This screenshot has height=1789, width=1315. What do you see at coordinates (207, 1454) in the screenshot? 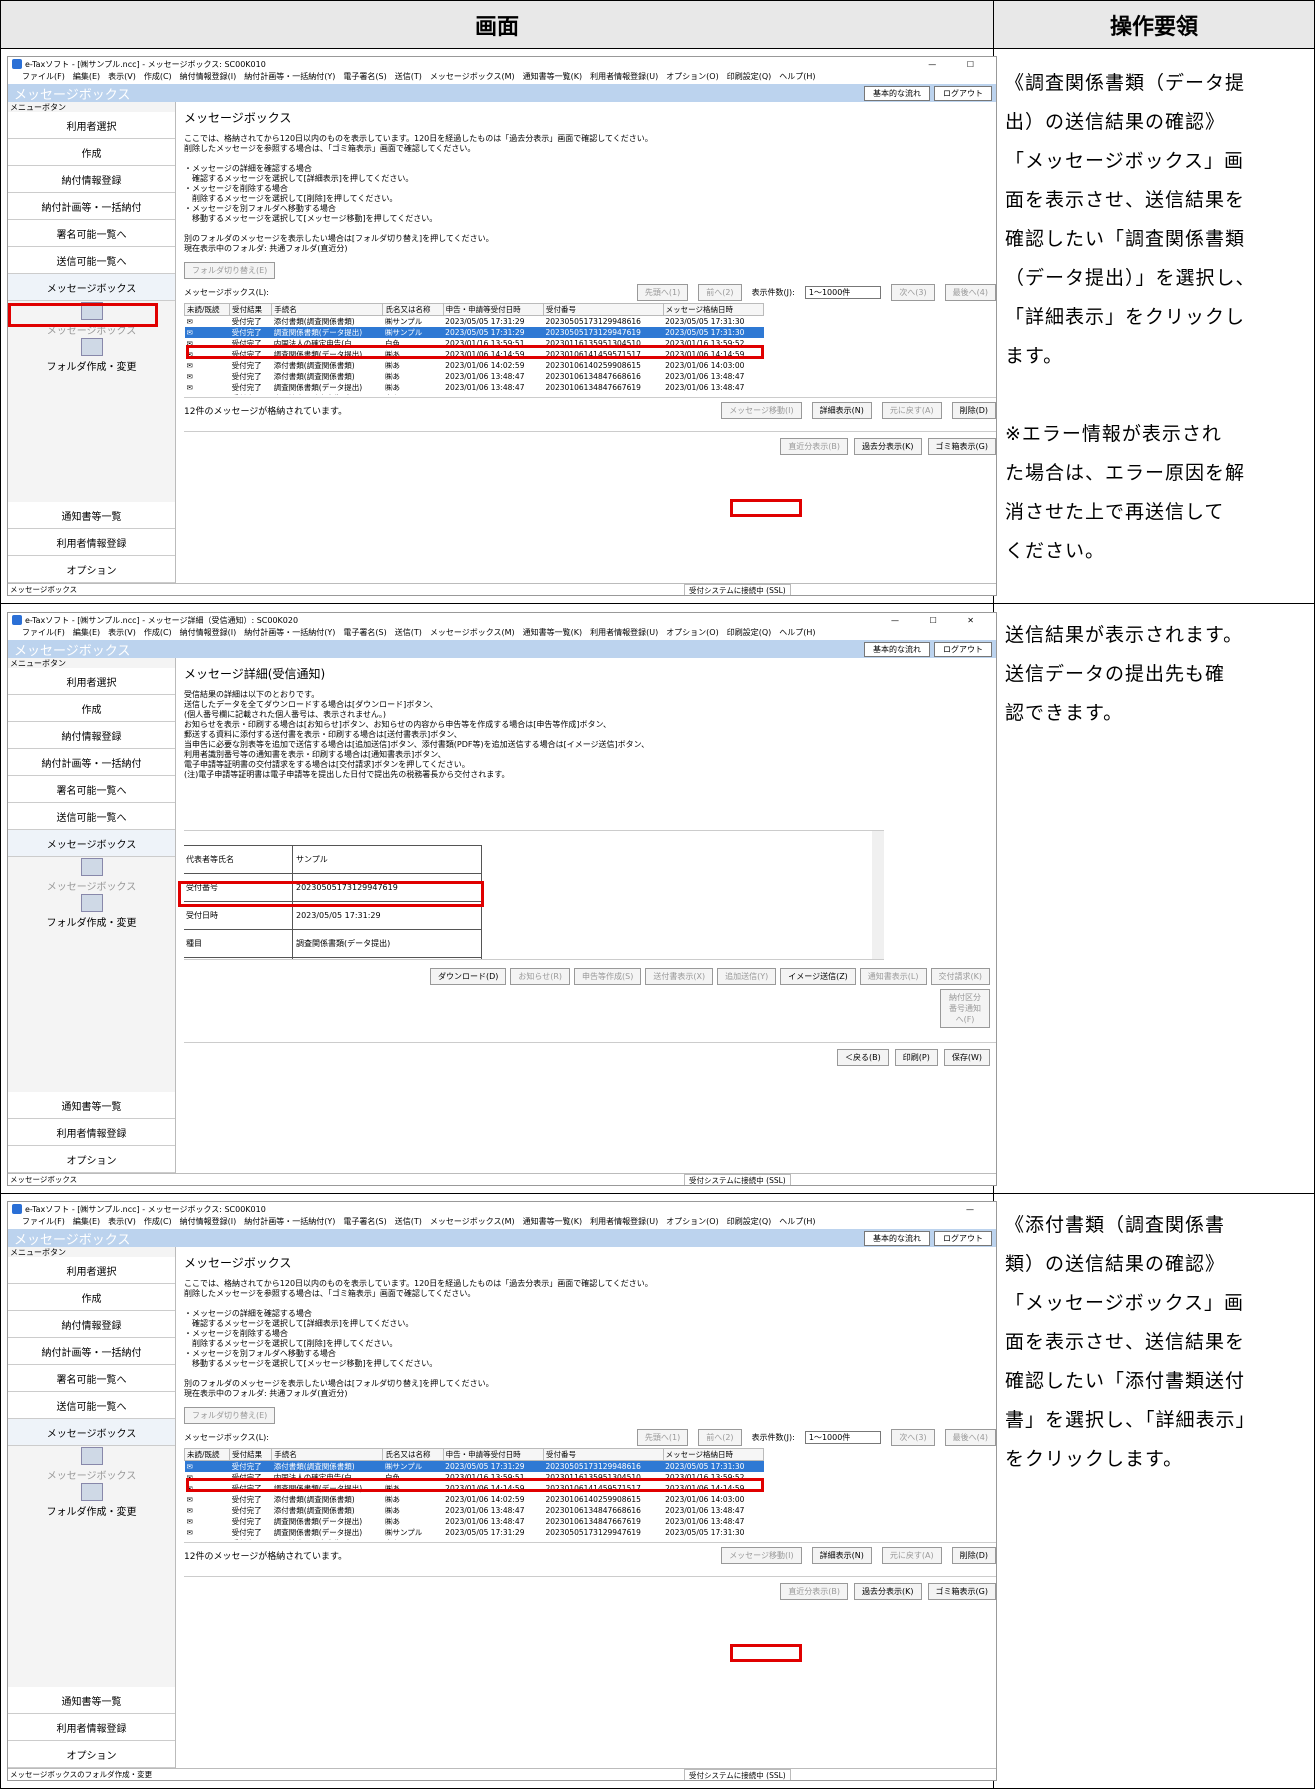
I see `column-header: 未読/既読` at bounding box center [207, 1454].